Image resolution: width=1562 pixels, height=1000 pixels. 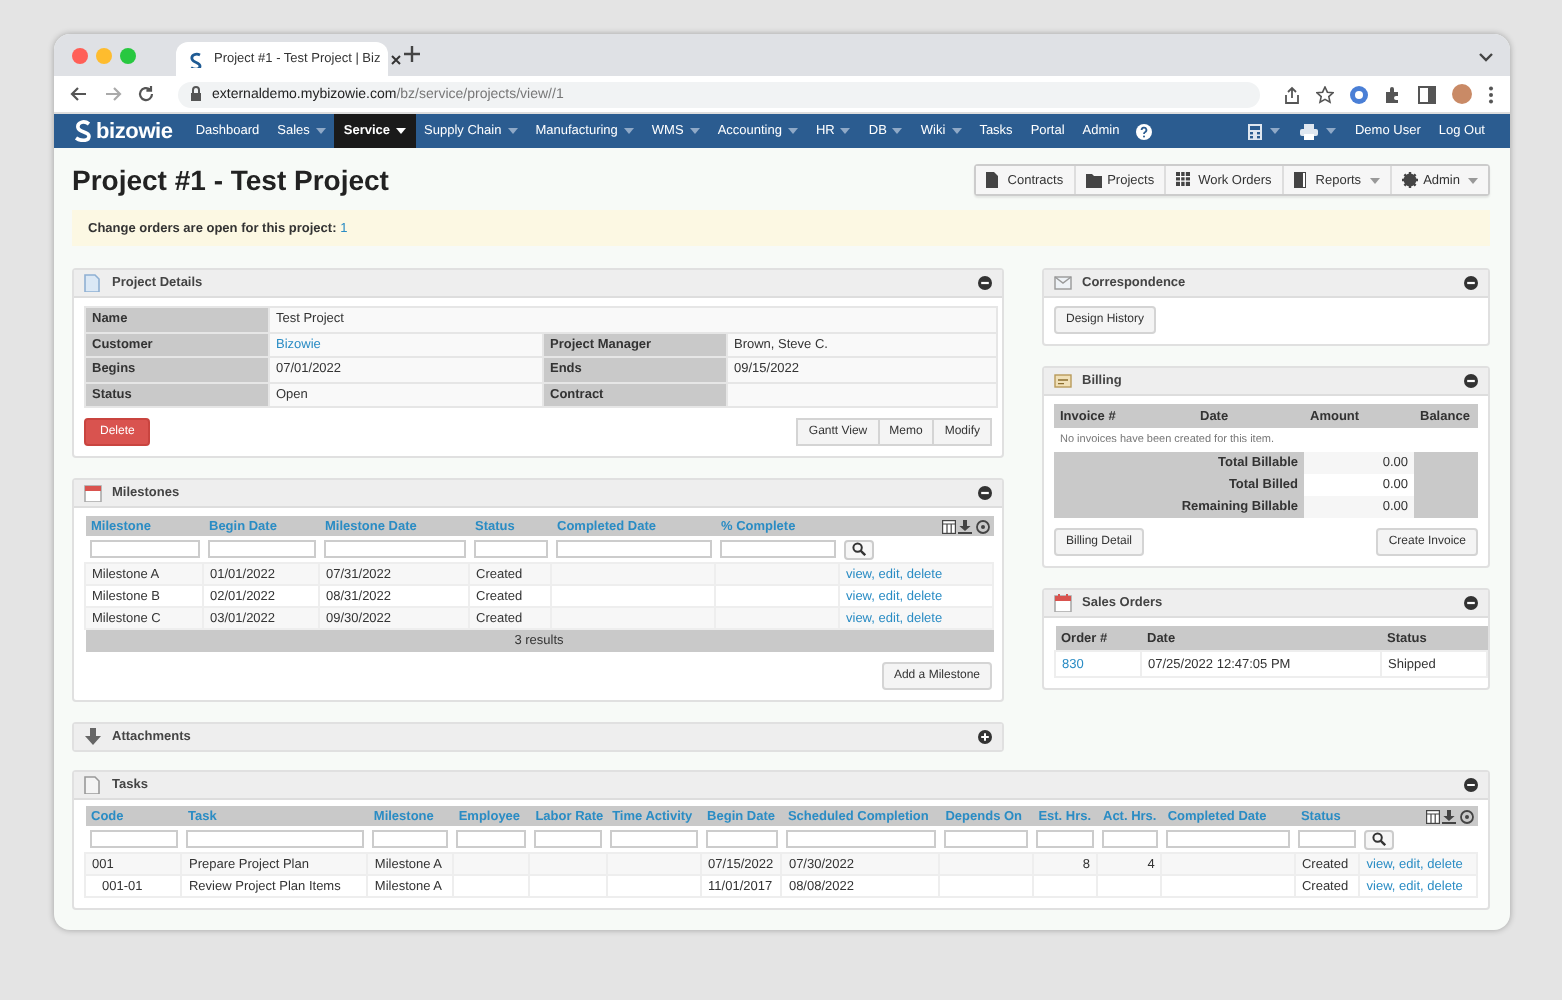 I want to click on arrow-down-icon, so click(x=93, y=737).